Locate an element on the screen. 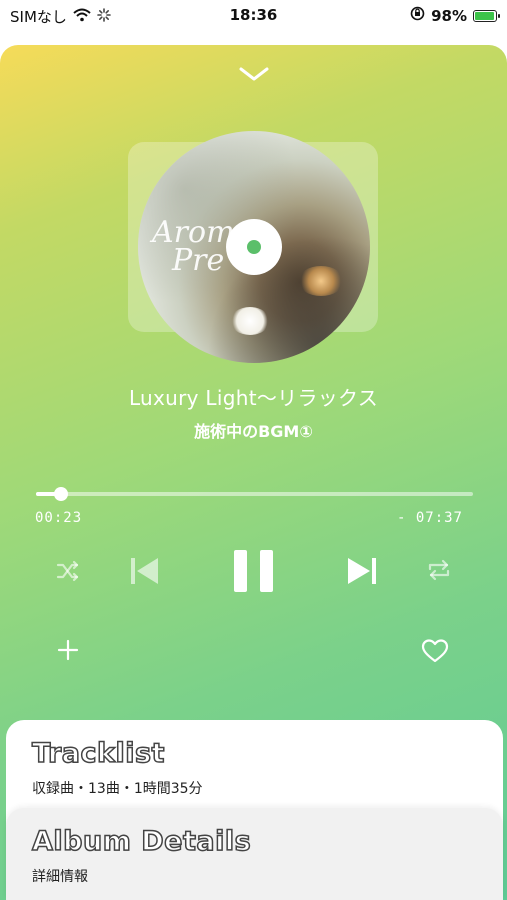 The image size is (507, 900). battery-icon is located at coordinates (486, 15).